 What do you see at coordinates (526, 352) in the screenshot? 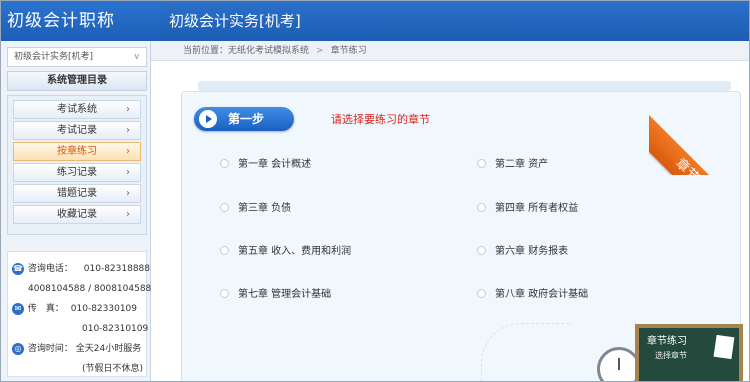
I see `background-sketch` at bounding box center [526, 352].